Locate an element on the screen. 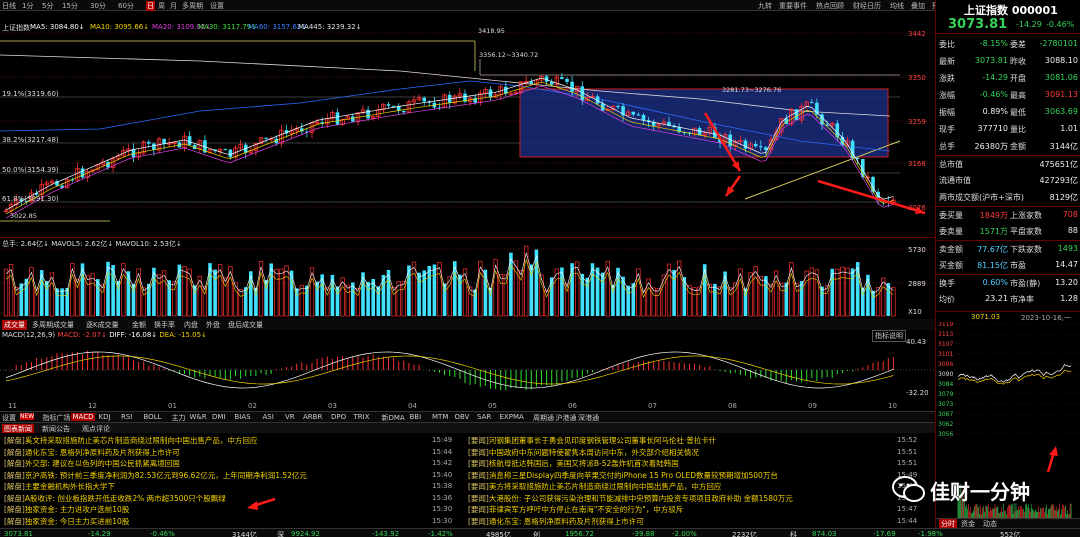 The height and width of the screenshot is (537, 1080). indicator-9: DMI is located at coordinates (219, 417).